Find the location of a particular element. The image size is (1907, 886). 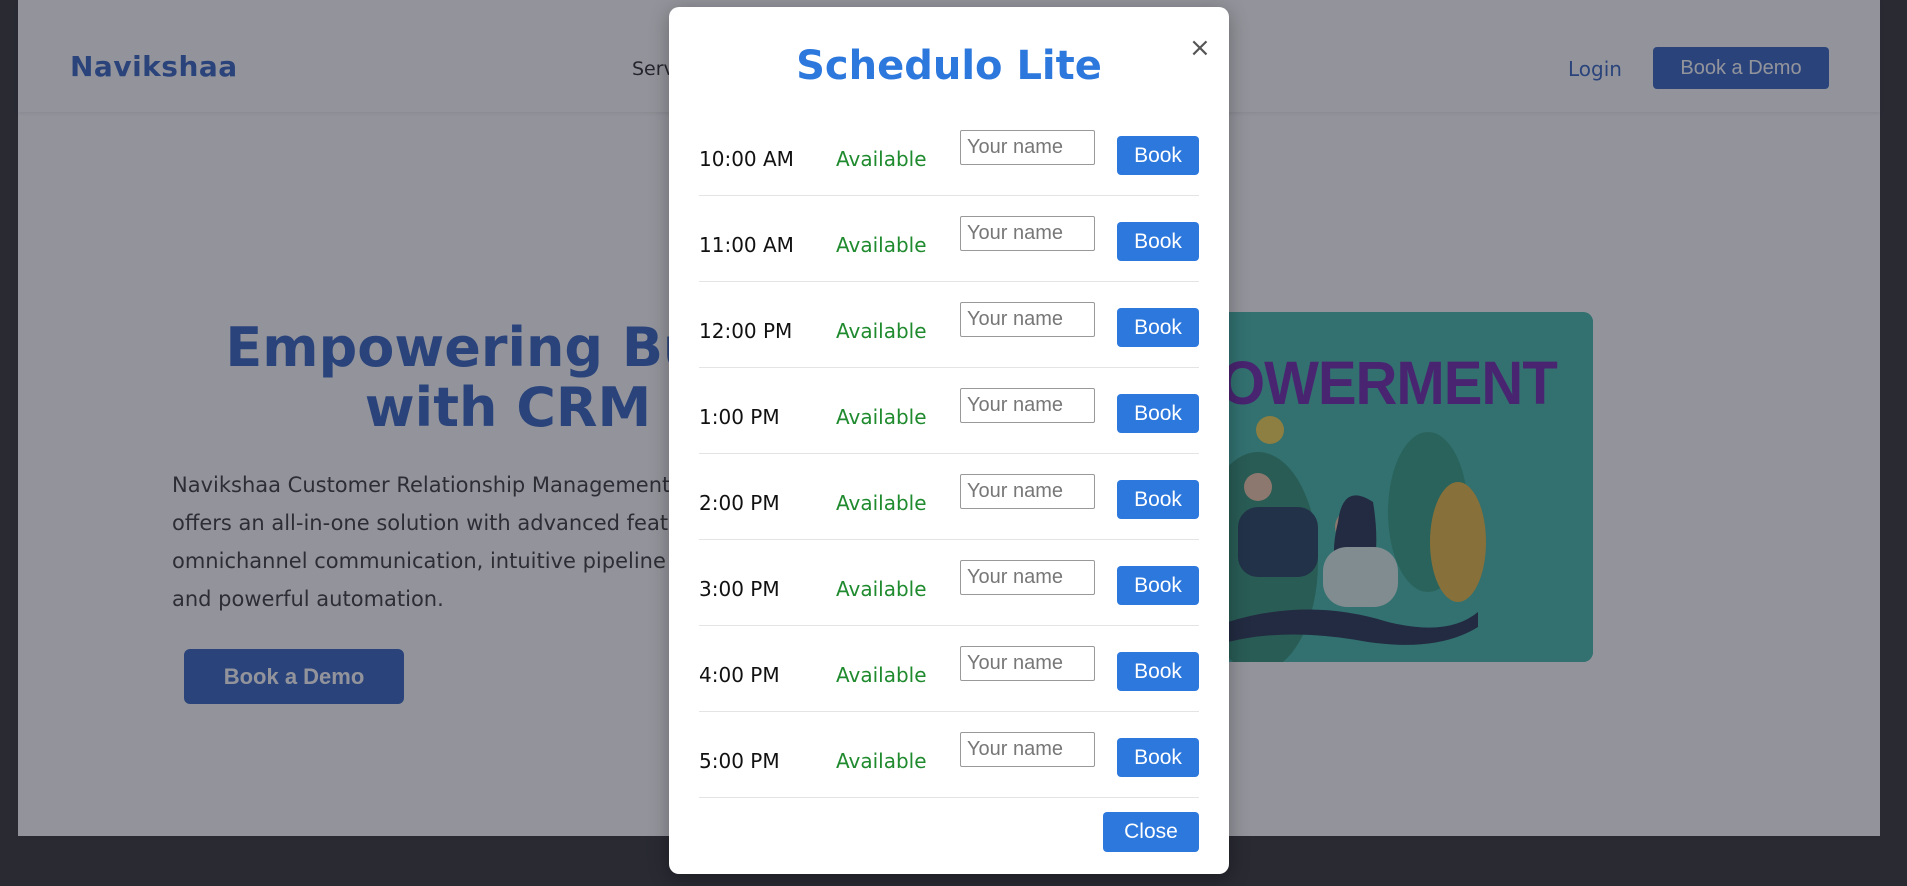

time-slot-row: 3:00 PM Available Book is located at coordinates (949, 583).